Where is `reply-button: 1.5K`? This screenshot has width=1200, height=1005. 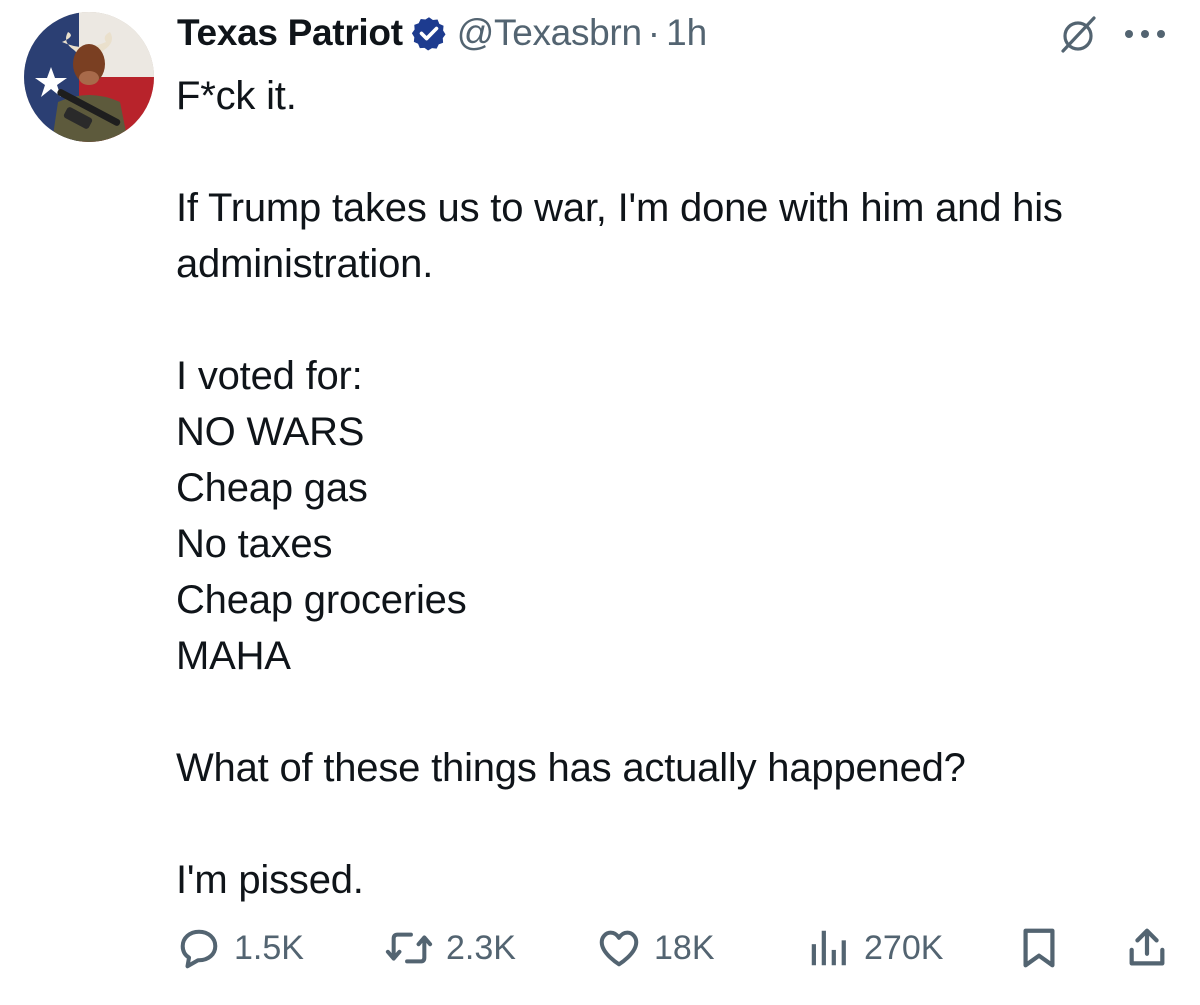
reply-button: 1.5K is located at coordinates (240, 948).